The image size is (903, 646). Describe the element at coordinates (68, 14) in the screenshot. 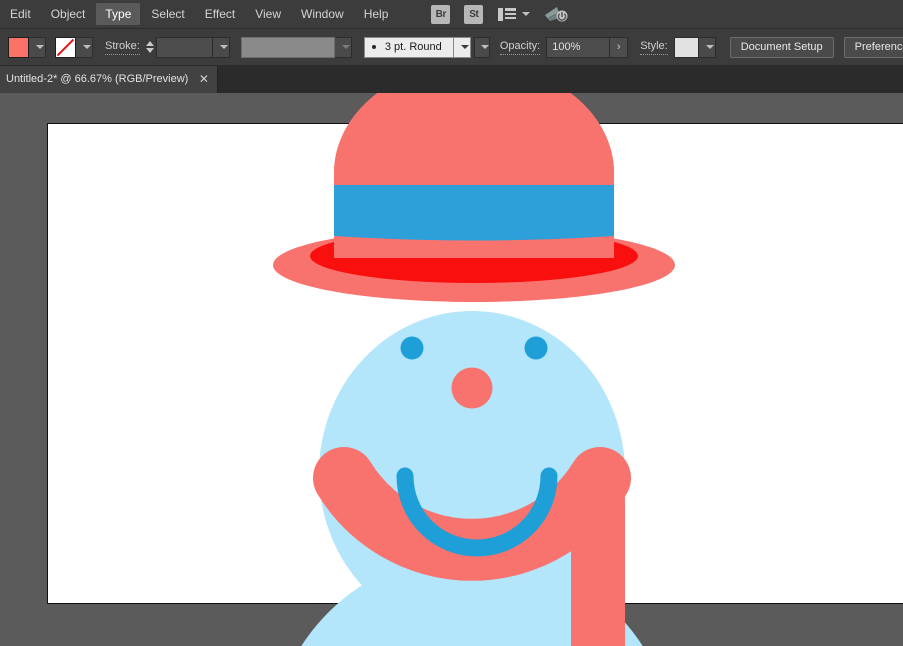

I see `menu-item-object: Object` at that location.